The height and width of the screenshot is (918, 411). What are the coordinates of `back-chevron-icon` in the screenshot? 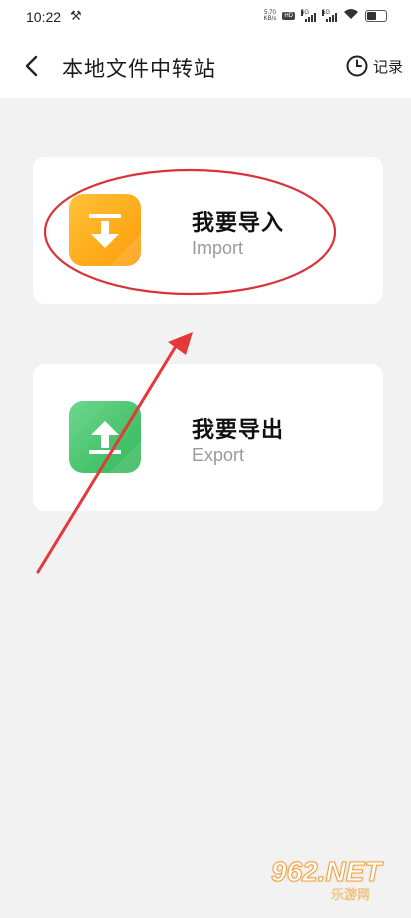 It's located at (31, 66).